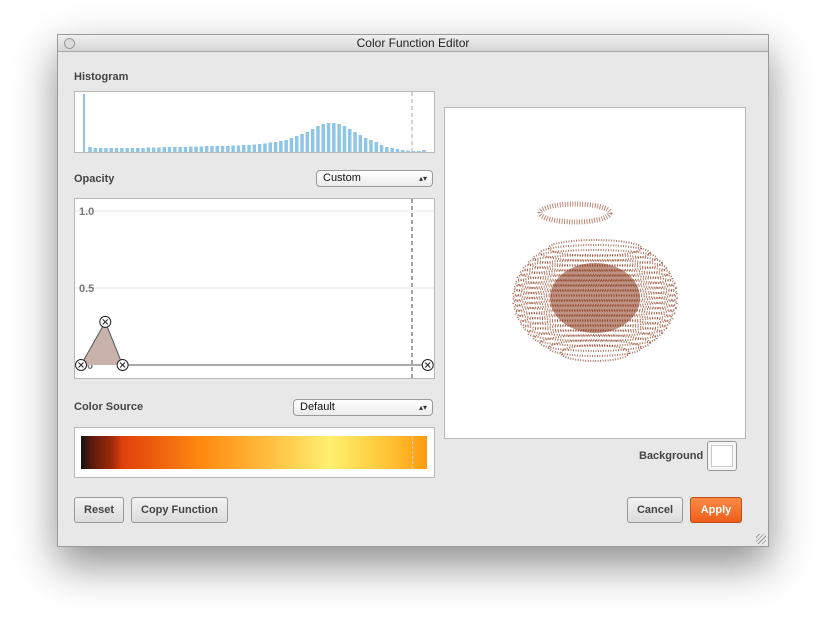 The image size is (824, 624). What do you see at coordinates (363, 407) in the screenshot?
I see `color-source-select: Default ▴▾` at bounding box center [363, 407].